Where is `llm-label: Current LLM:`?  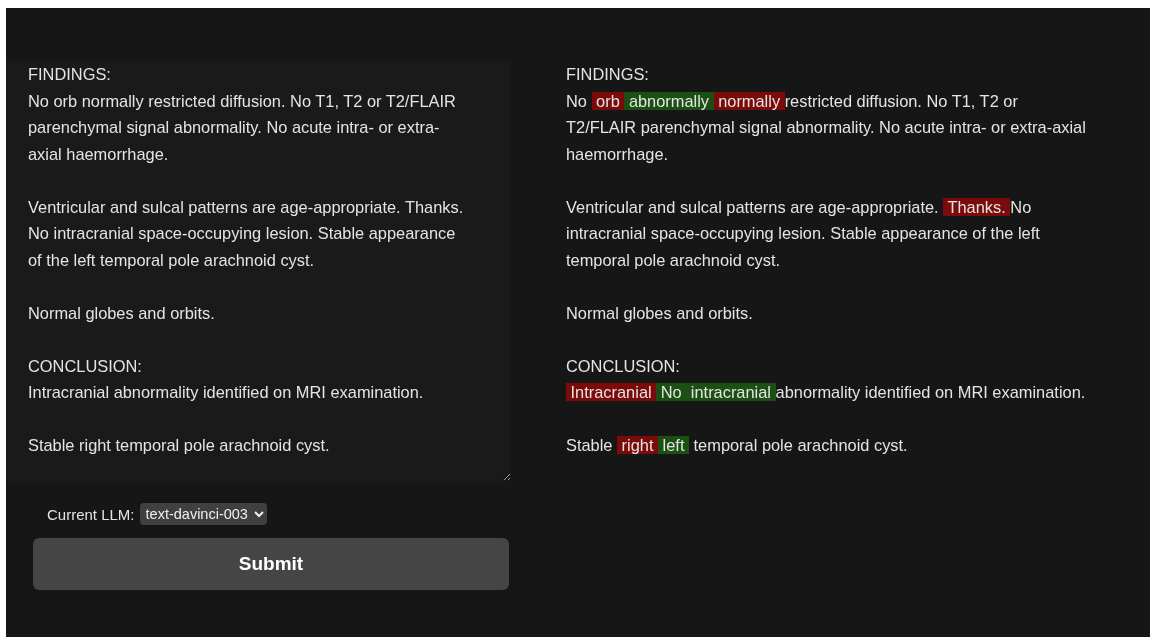
llm-label: Current LLM: is located at coordinates (91, 514).